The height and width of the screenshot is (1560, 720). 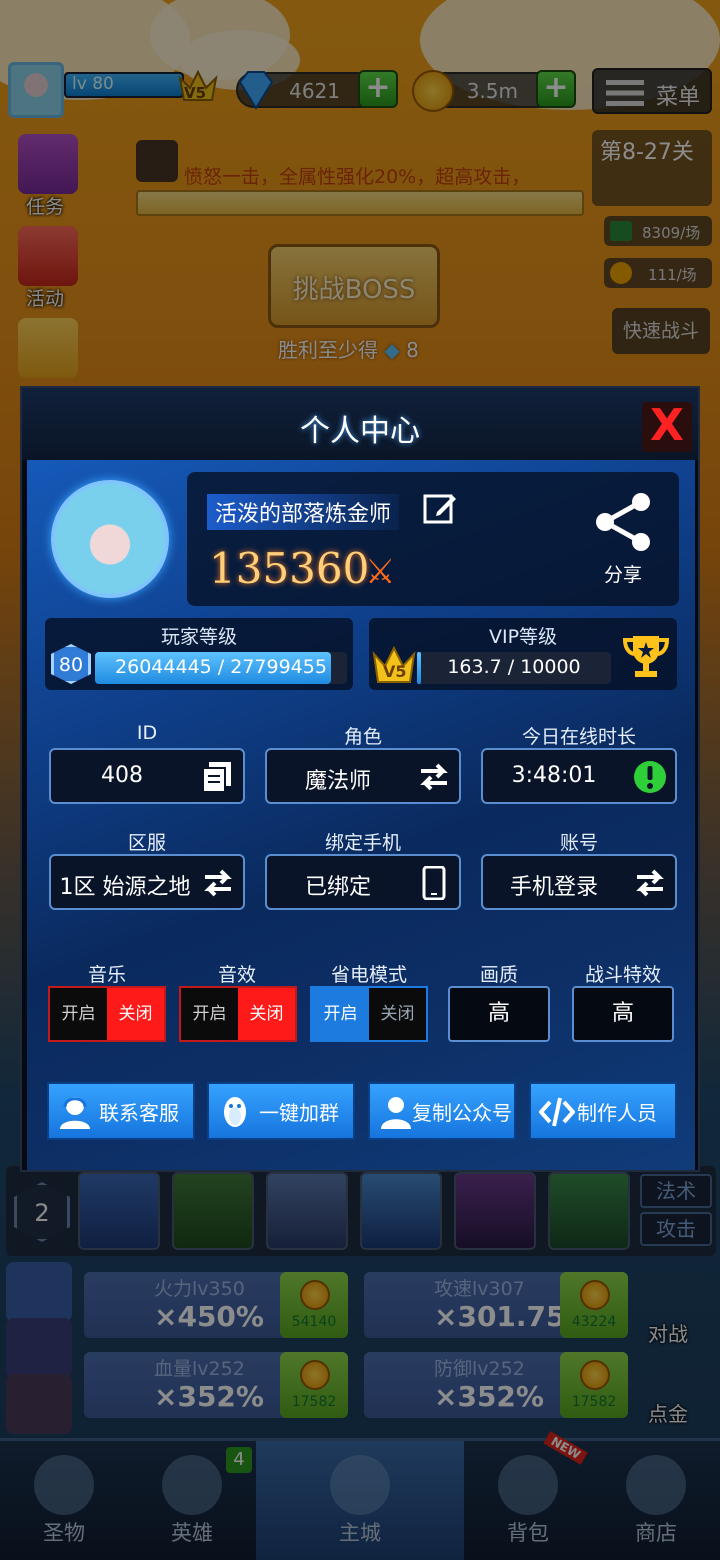 I want to click on player-level-panel: 玩家等级 26044445 / 27799455 80, so click(x=199, y=654).